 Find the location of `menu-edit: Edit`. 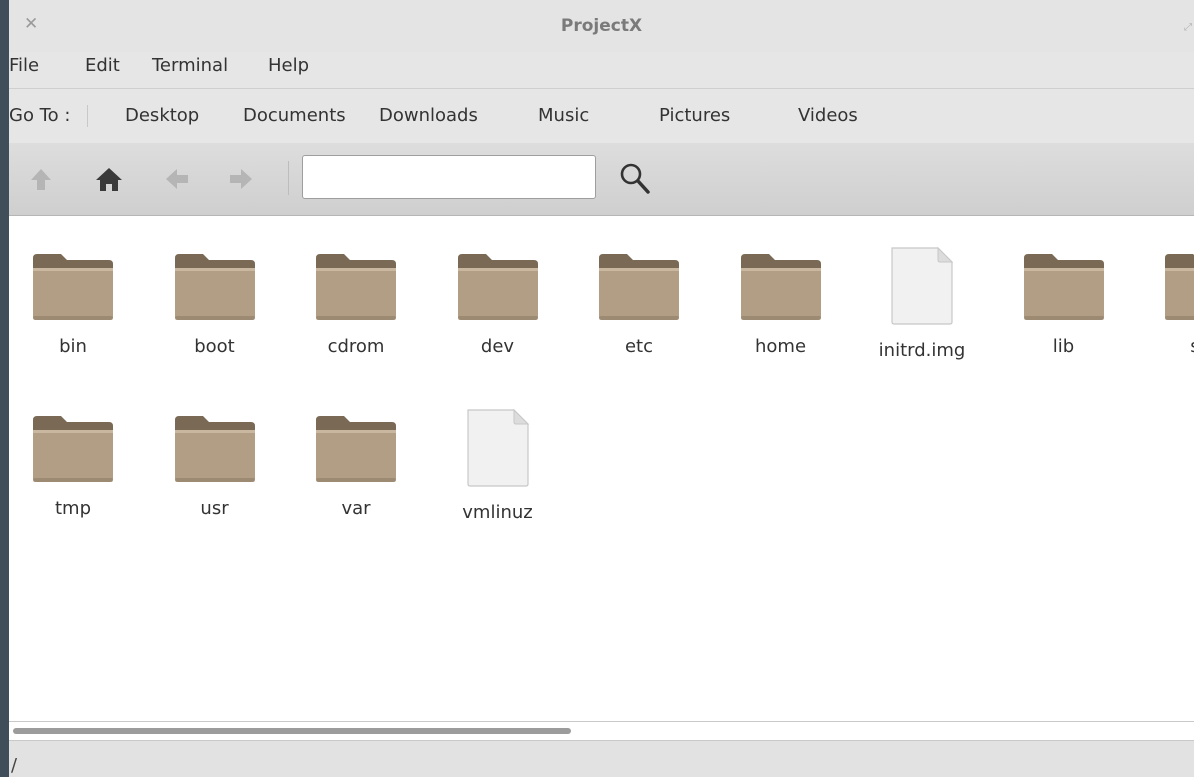

menu-edit: Edit is located at coordinates (102, 65).